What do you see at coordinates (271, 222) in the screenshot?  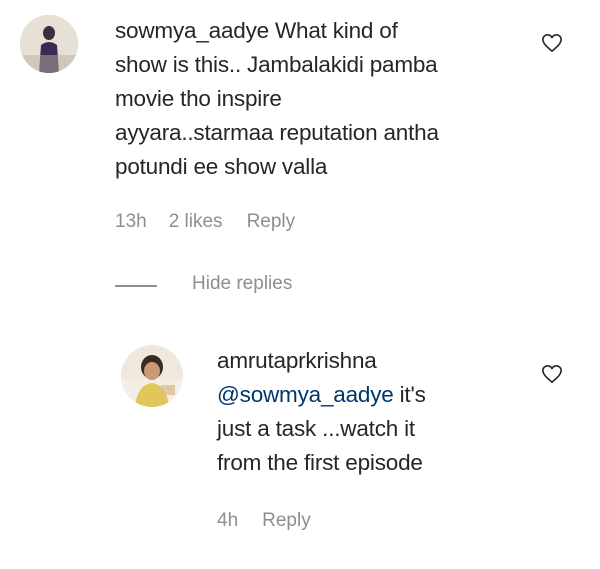 I see `comment-reply-button: Reply` at bounding box center [271, 222].